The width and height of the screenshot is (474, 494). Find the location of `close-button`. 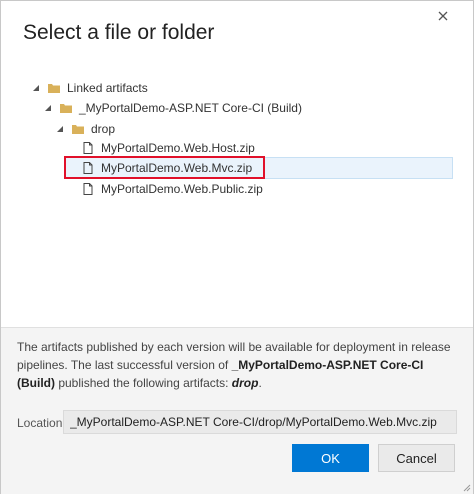

close-button is located at coordinates (443, 16).